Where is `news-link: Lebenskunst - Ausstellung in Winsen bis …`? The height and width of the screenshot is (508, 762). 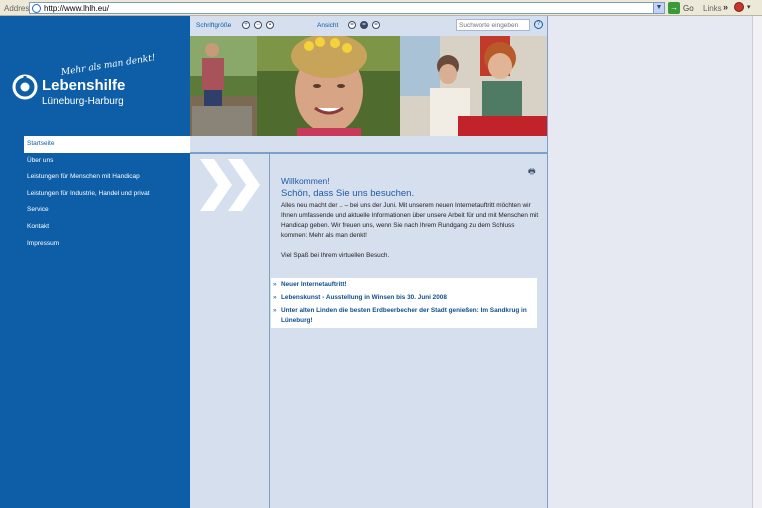
news-link: Lebenskunst - Ausstellung in Winsen bis … is located at coordinates (364, 297).